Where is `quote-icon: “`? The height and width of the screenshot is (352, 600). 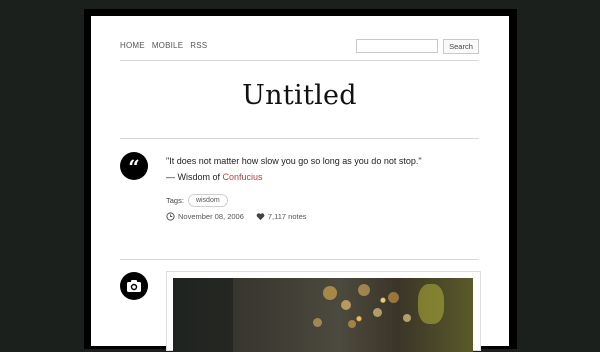
quote-icon: “ is located at coordinates (134, 166).